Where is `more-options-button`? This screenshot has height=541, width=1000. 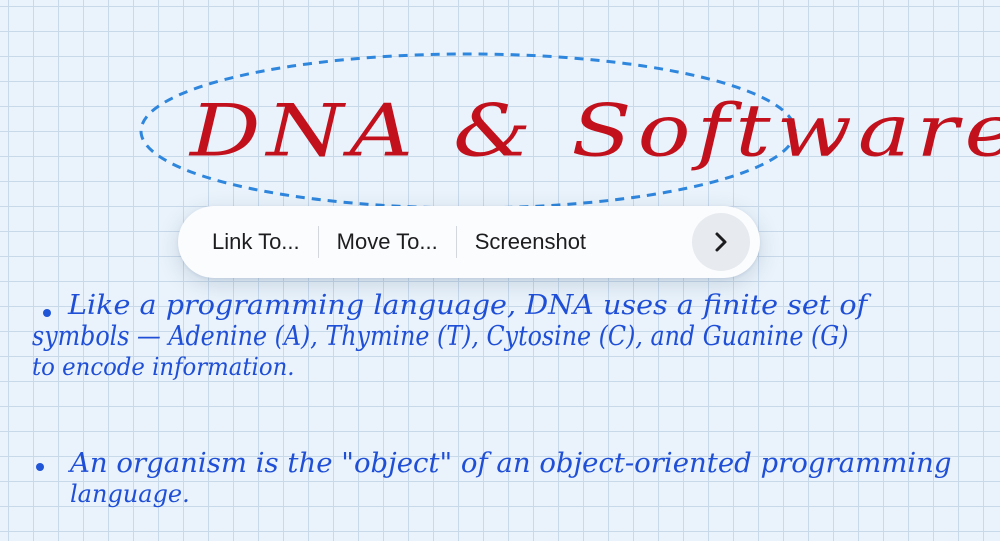
more-options-button is located at coordinates (721, 242).